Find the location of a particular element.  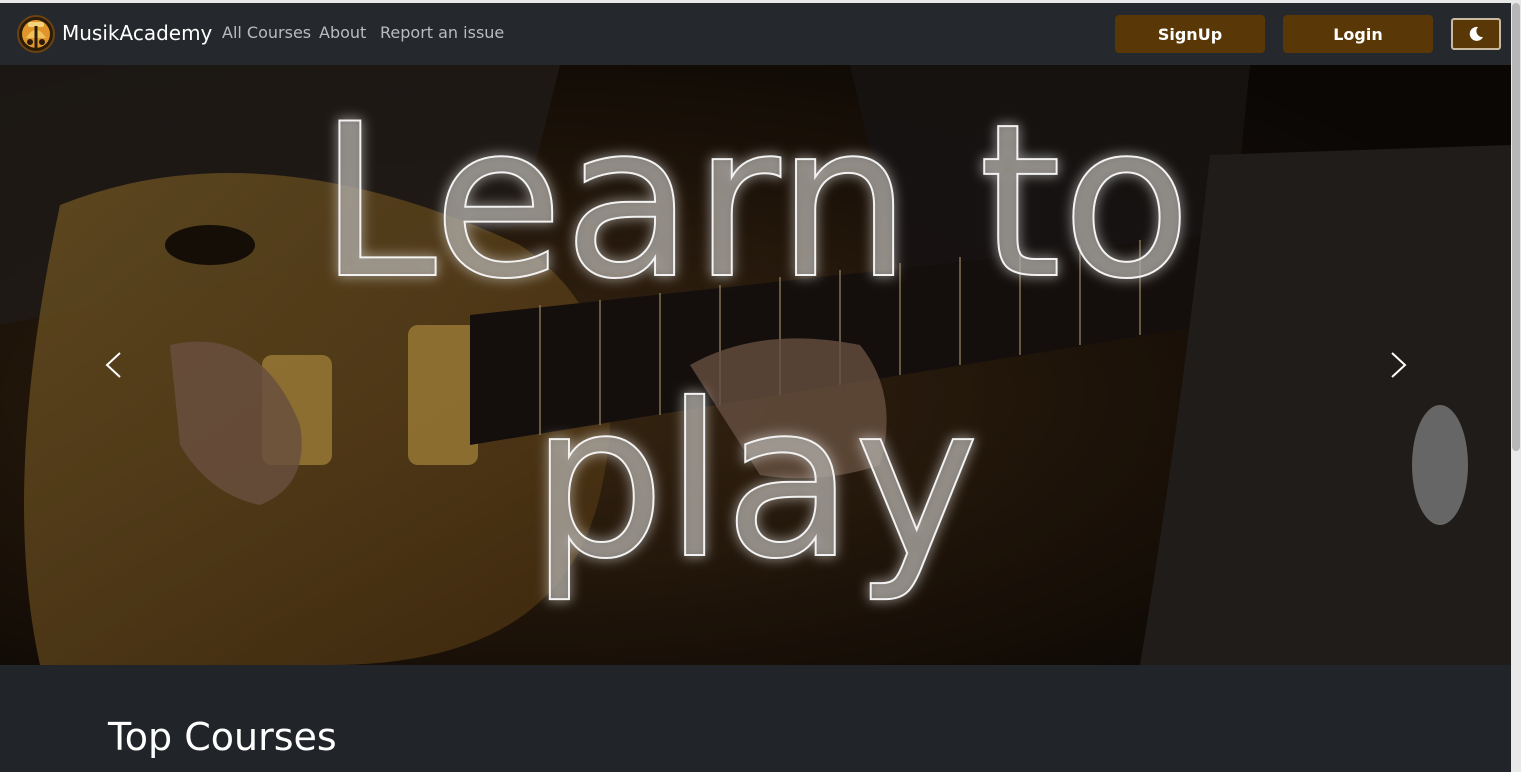

chevron-right-icon is located at coordinates (1399, 365).